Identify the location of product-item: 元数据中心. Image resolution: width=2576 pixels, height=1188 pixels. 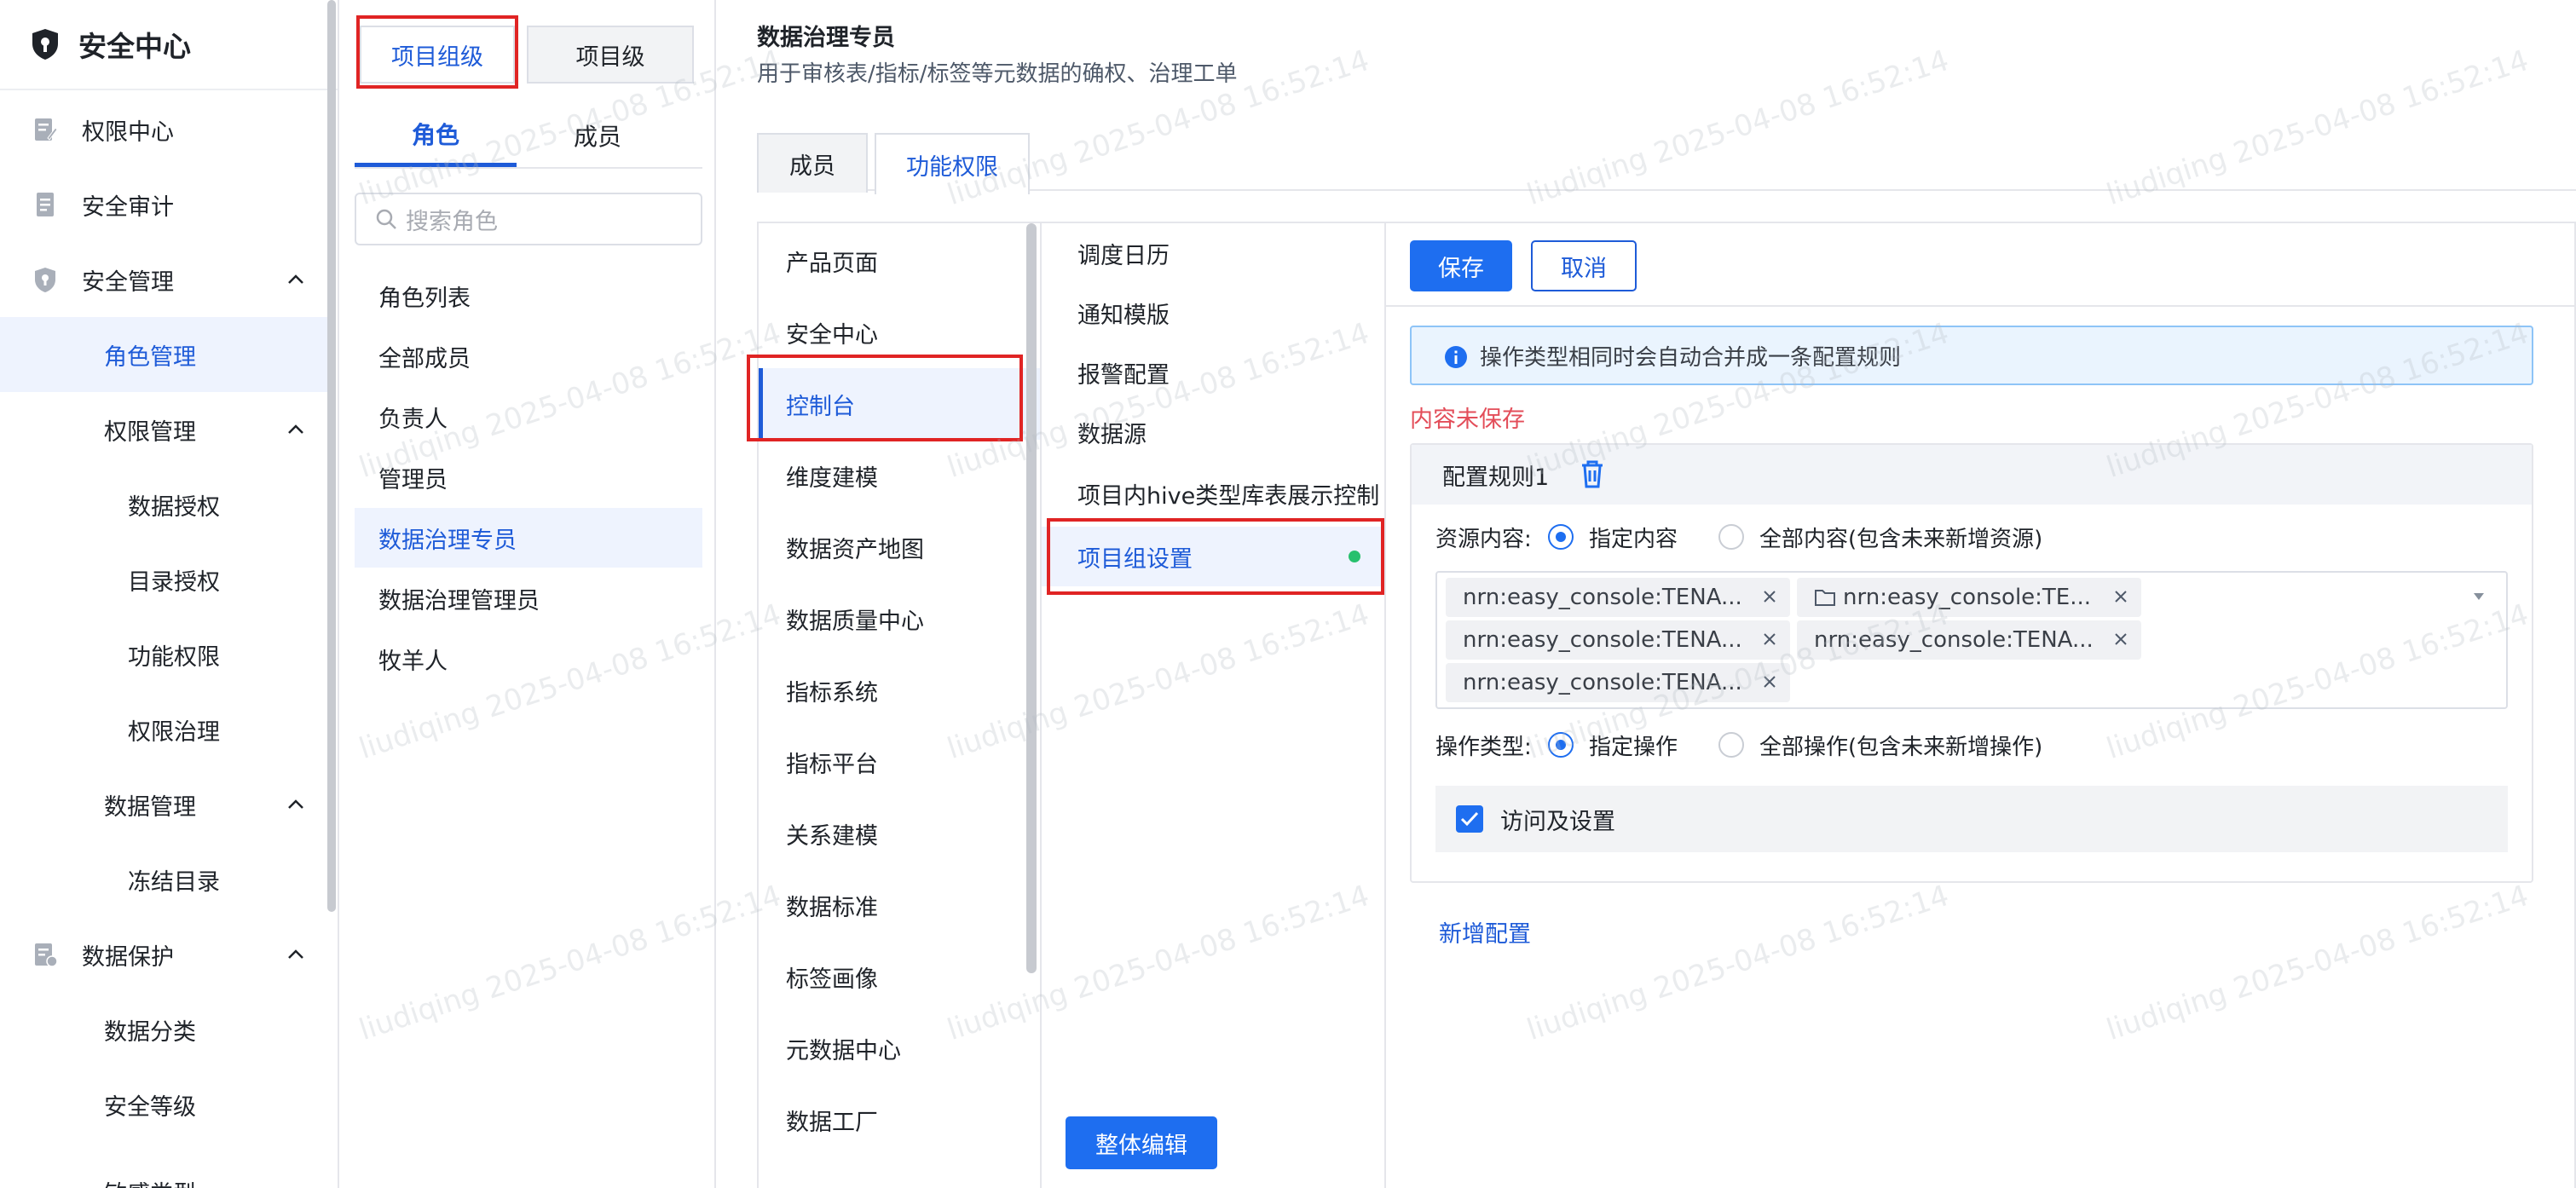
(899, 1048).